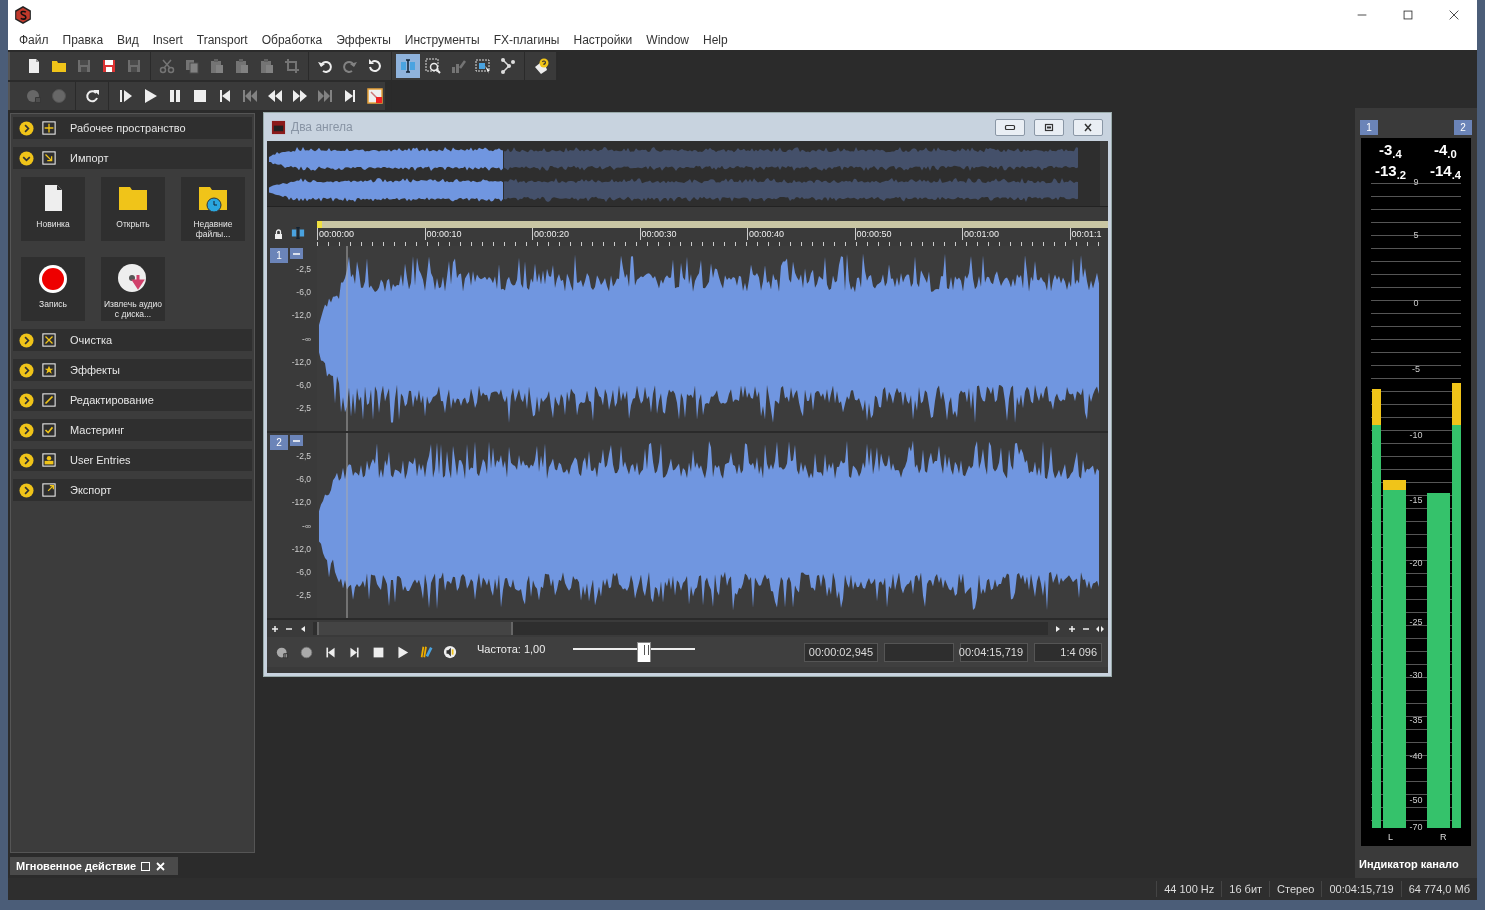  Describe the element at coordinates (133, 278) in the screenshot. I see `disc-icon` at that location.